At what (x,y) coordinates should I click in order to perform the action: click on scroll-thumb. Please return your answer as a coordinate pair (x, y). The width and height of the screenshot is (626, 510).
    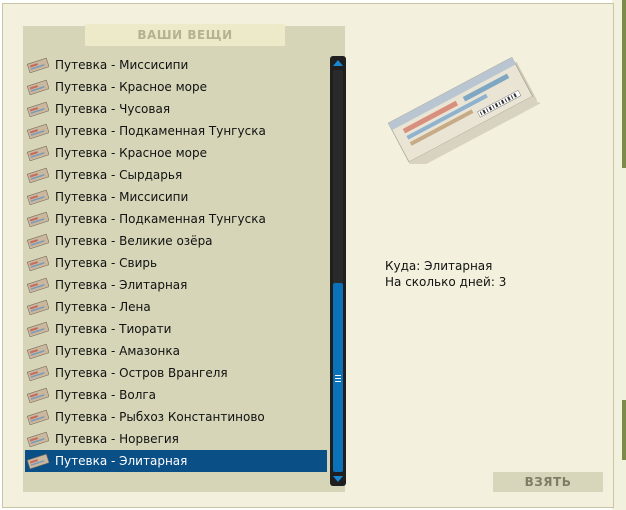
    Looking at the image, I should click on (338, 377).